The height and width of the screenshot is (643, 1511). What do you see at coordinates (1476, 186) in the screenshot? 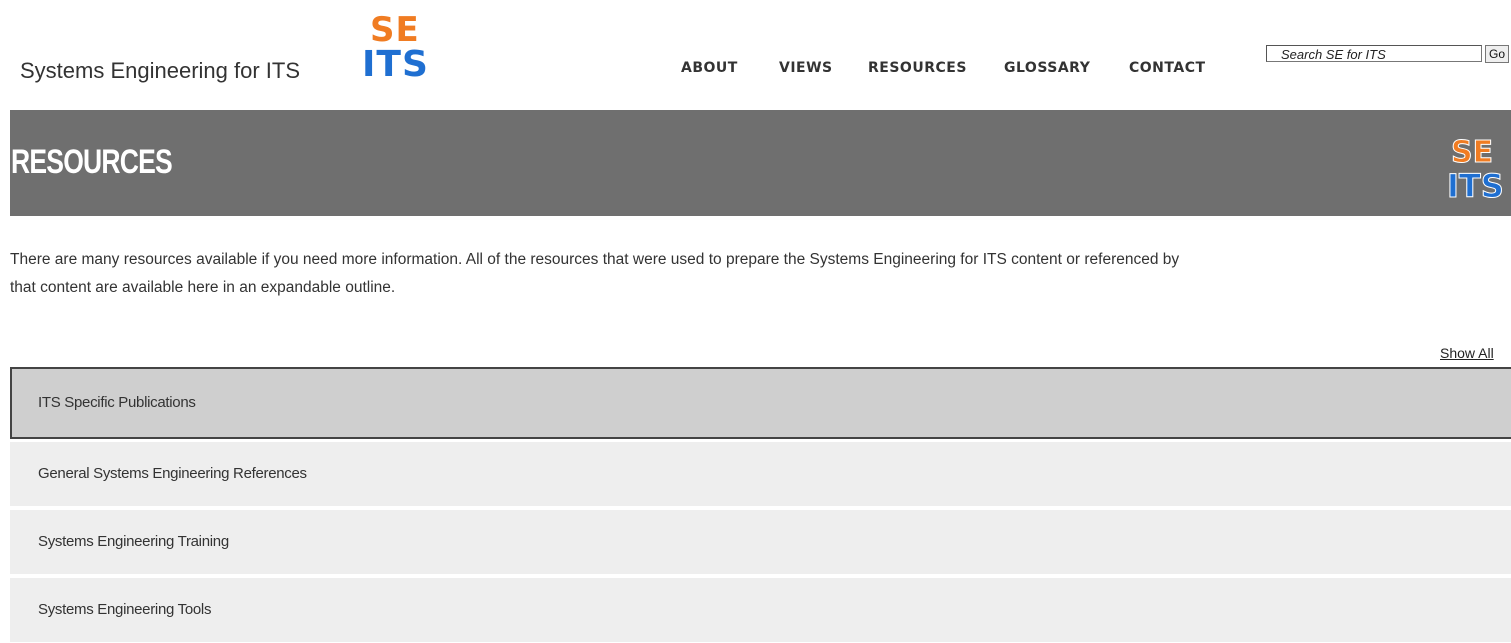
I see `banner-logo-its-text: ITS` at bounding box center [1476, 186].